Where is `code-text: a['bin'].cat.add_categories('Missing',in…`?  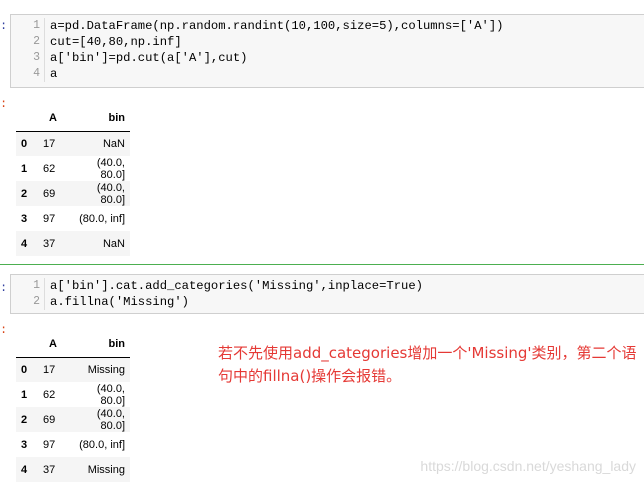
code-text: a['bin'].cat.add_categories('Missing',in… is located at coordinates (234, 286).